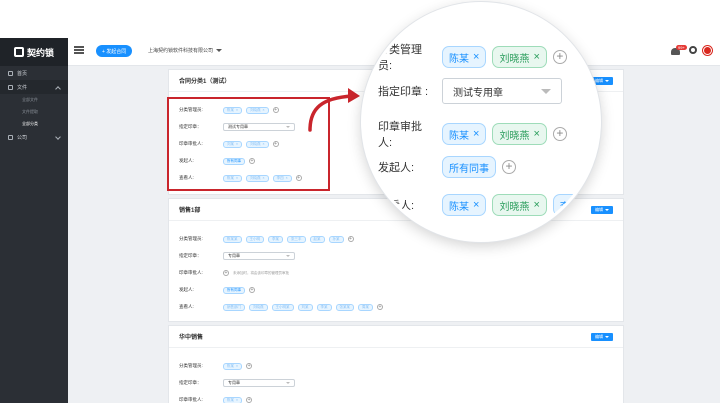 The image size is (720, 403). I want to click on tag-text: 孙某, so click(336, 238).